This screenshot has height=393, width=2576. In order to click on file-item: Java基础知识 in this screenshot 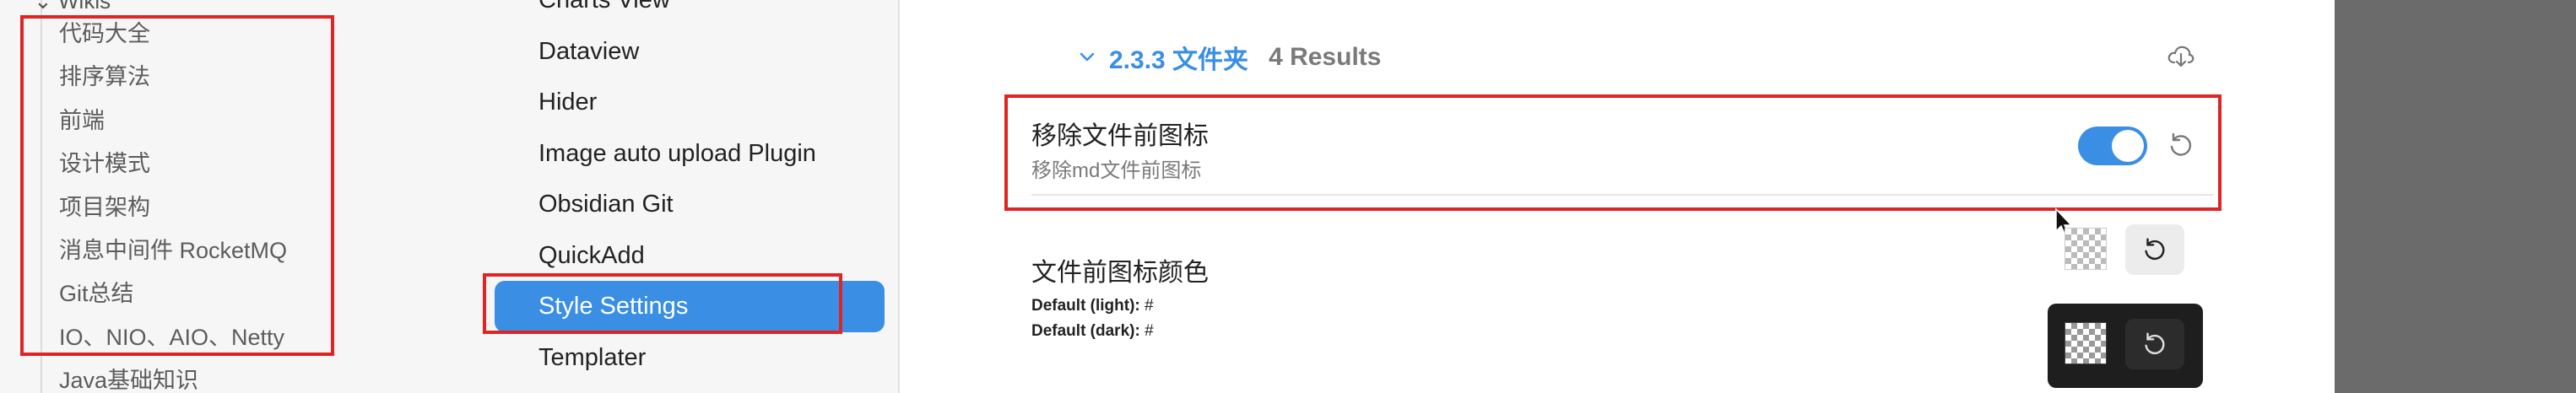, I will do `click(173, 379)`.